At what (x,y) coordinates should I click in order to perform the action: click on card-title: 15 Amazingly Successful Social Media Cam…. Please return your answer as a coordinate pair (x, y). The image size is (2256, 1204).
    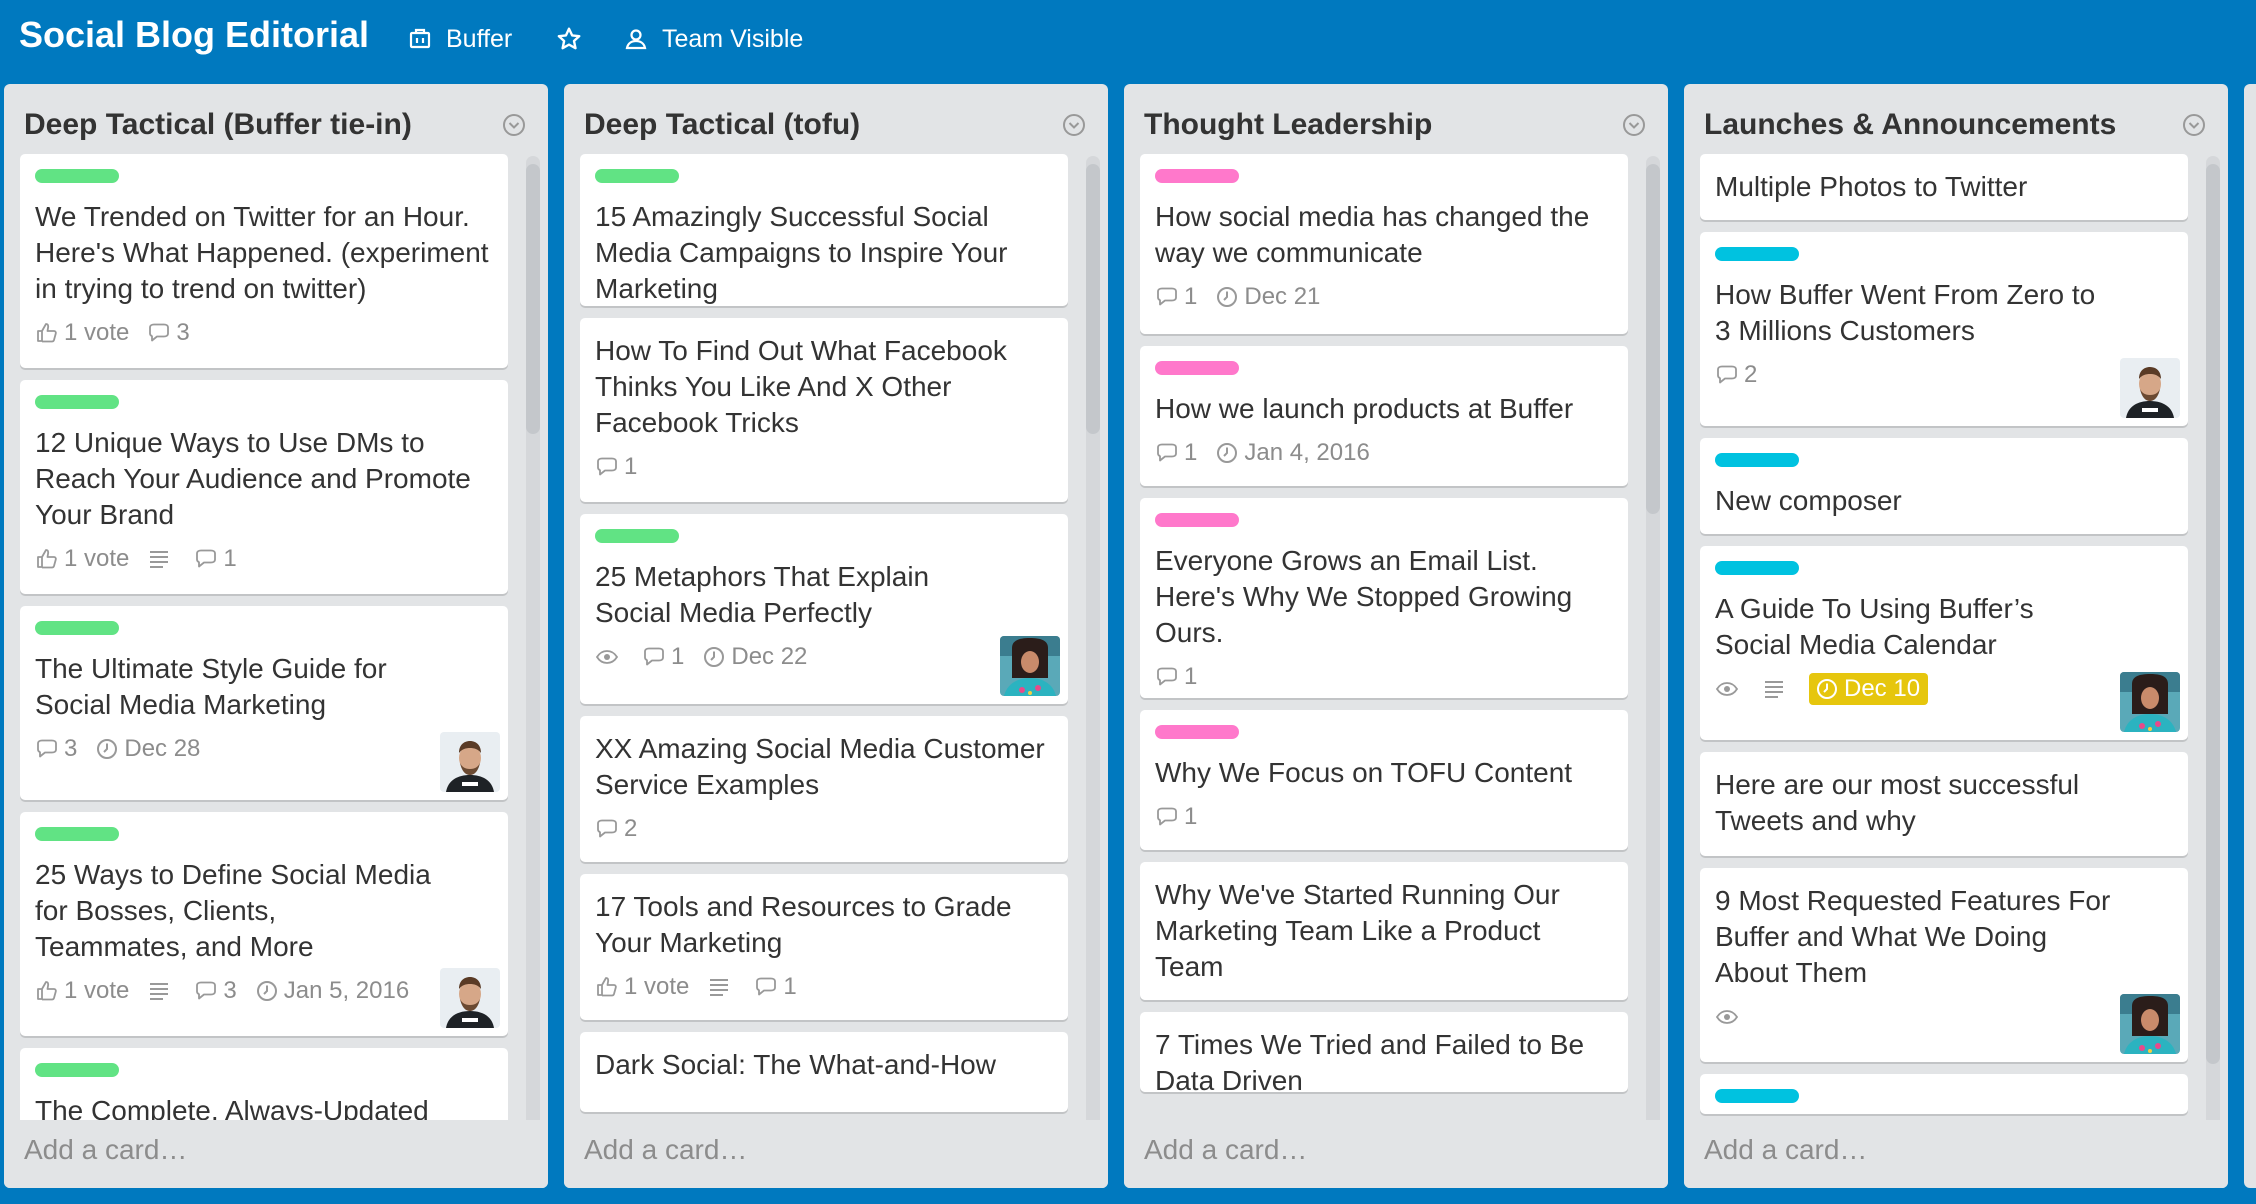
    Looking at the image, I should click on (801, 252).